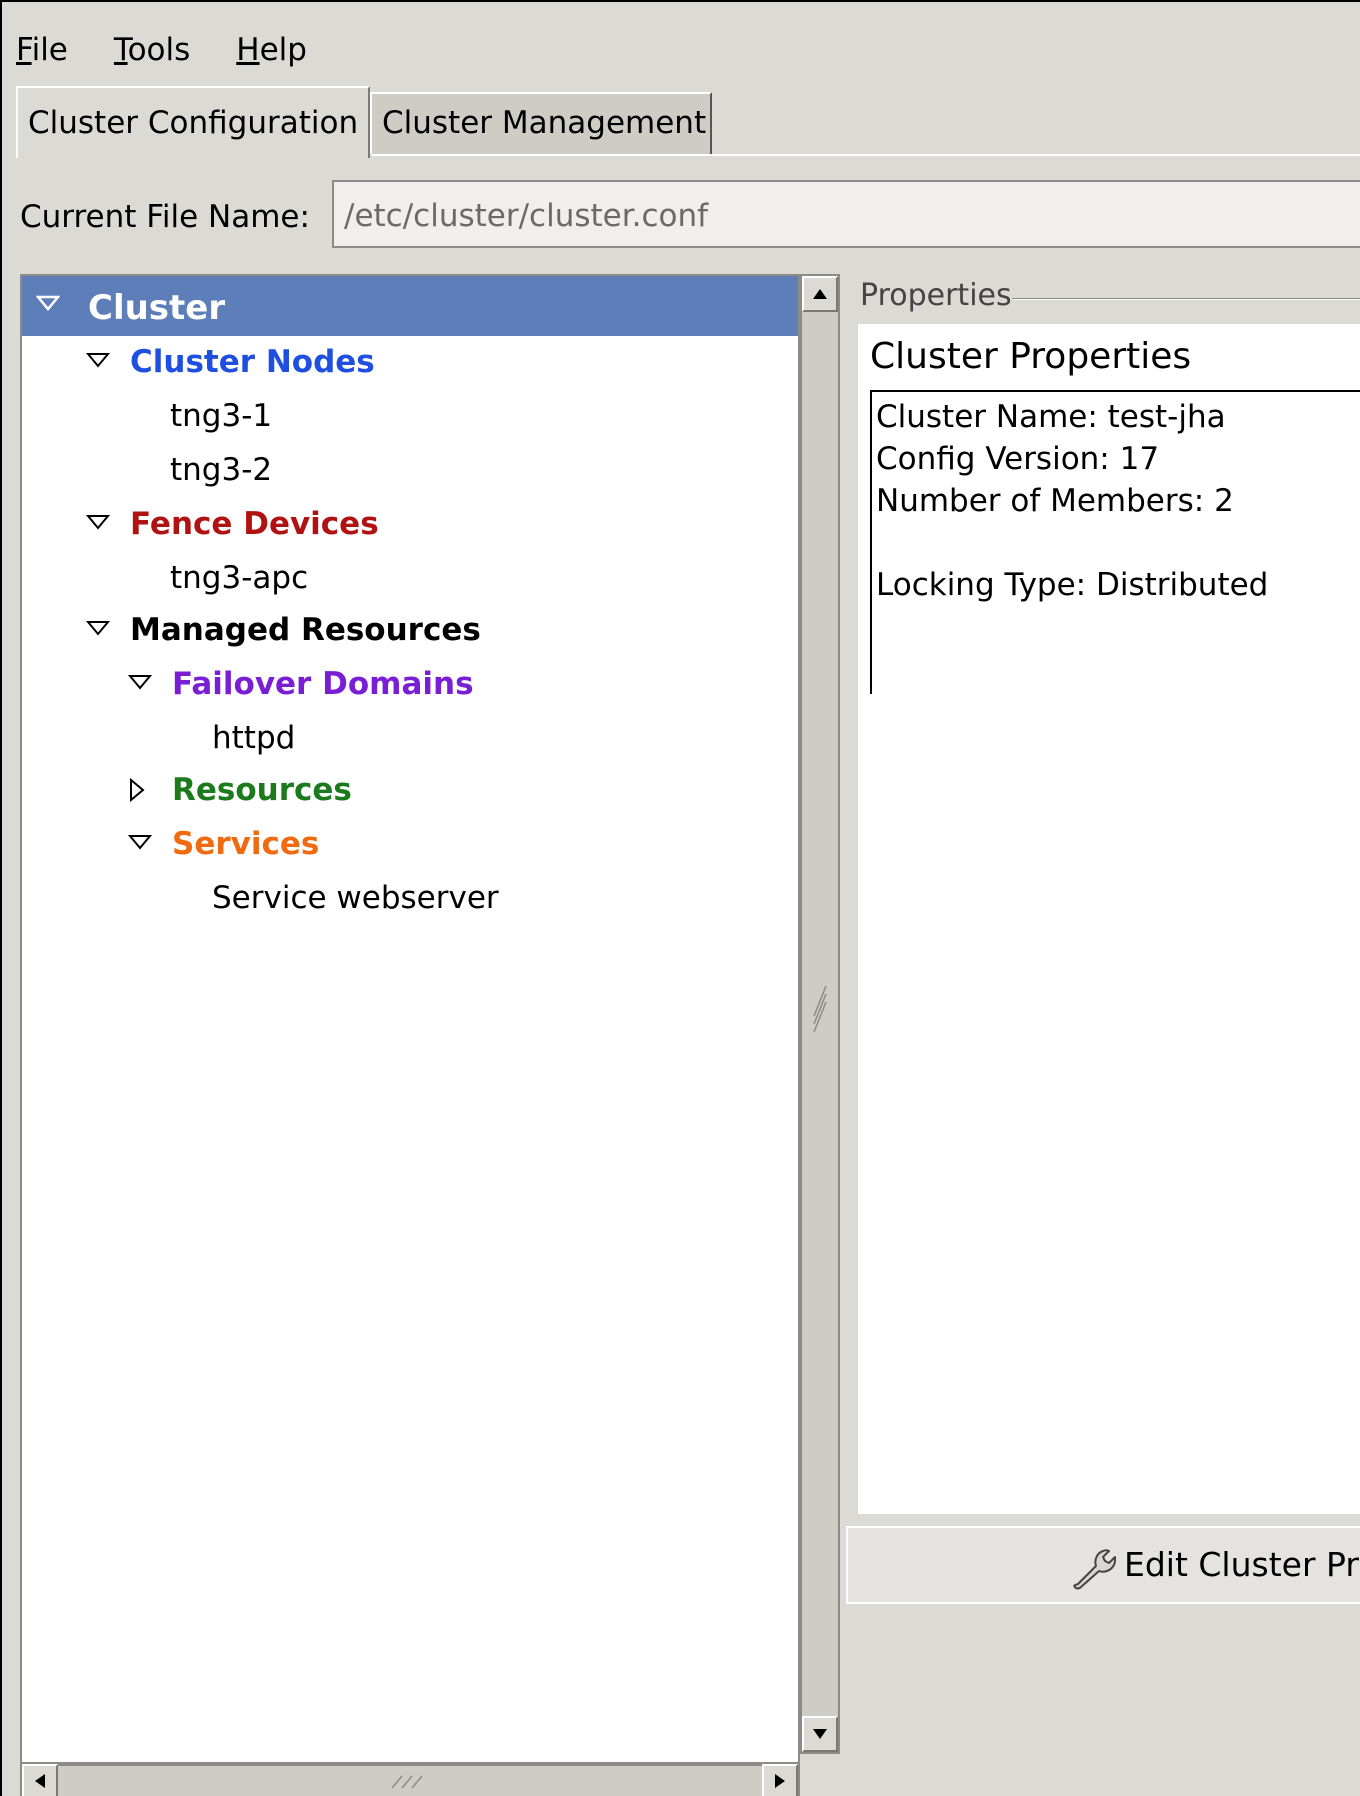 This screenshot has height=1796, width=1360. What do you see at coordinates (246, 844) in the screenshot?
I see `tree-node-services-label: Services` at bounding box center [246, 844].